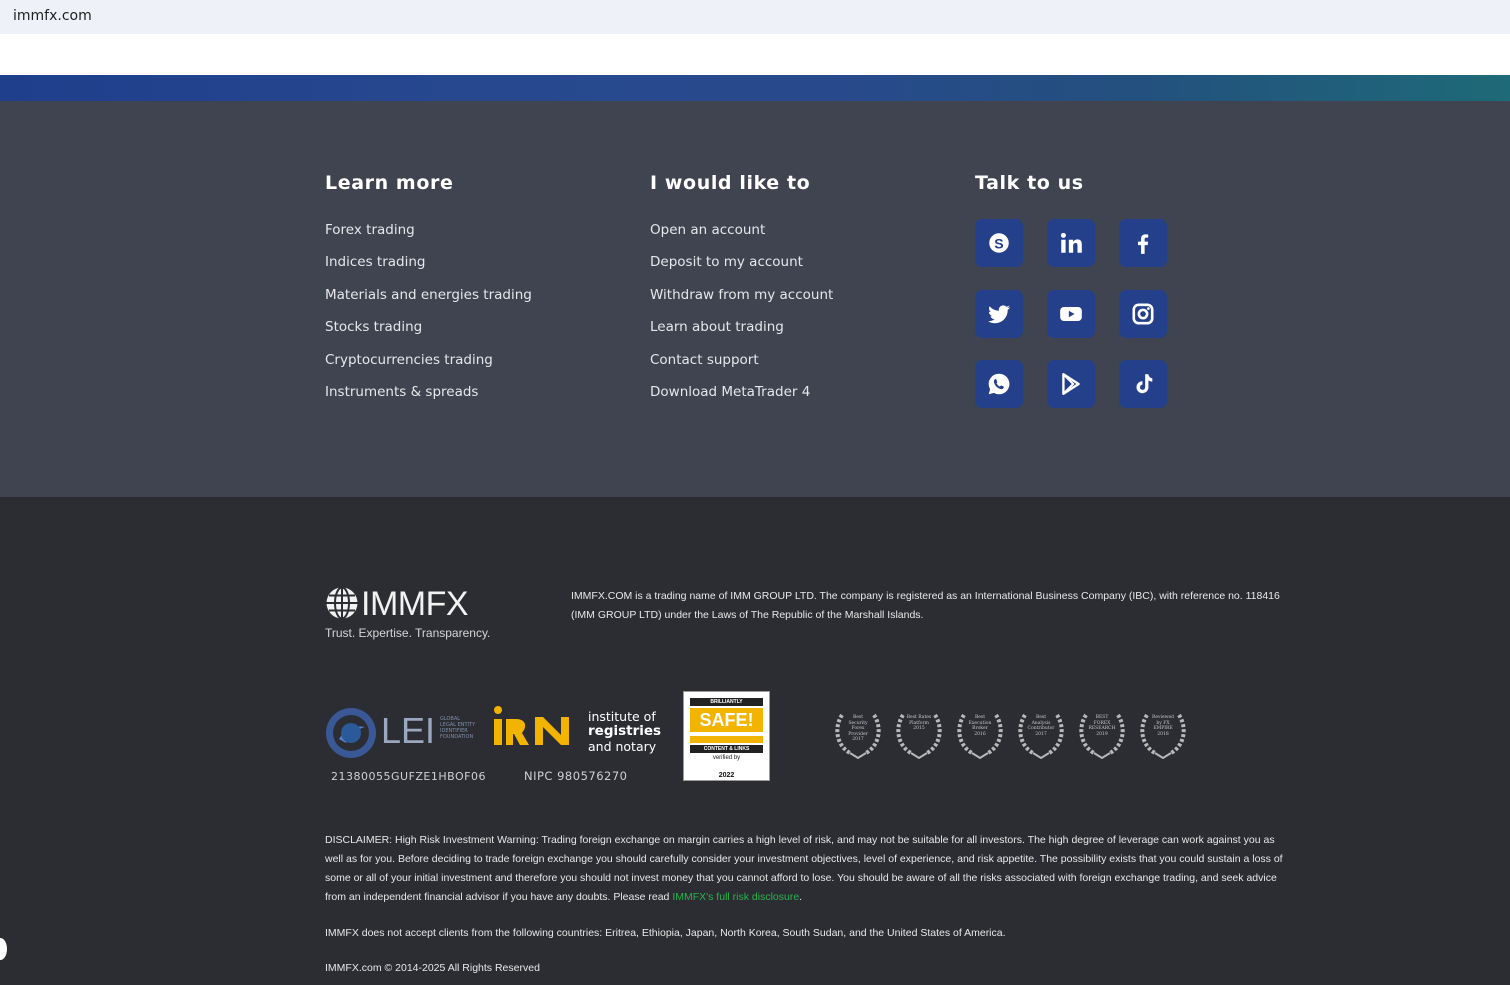 This screenshot has height=985, width=1510. I want to click on tiktok-button, so click(1143, 384).